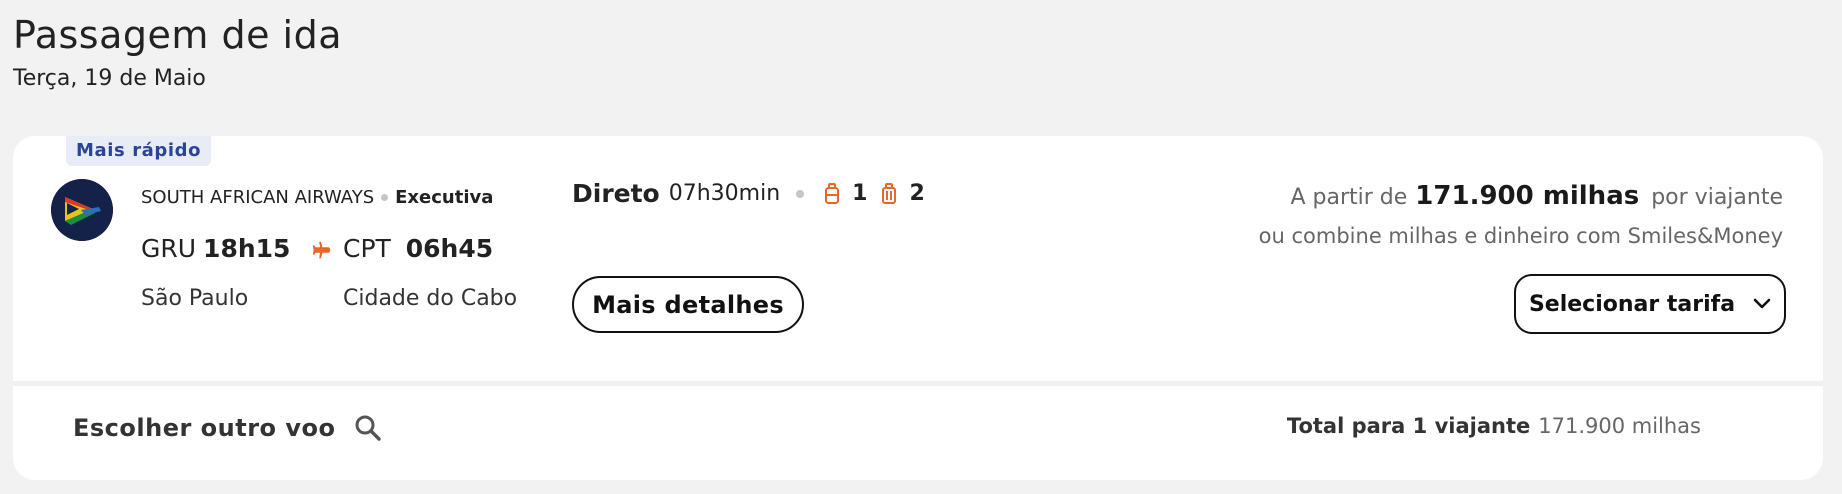 The width and height of the screenshot is (1842, 494). What do you see at coordinates (368, 428) in the screenshot?
I see `search-icon` at bounding box center [368, 428].